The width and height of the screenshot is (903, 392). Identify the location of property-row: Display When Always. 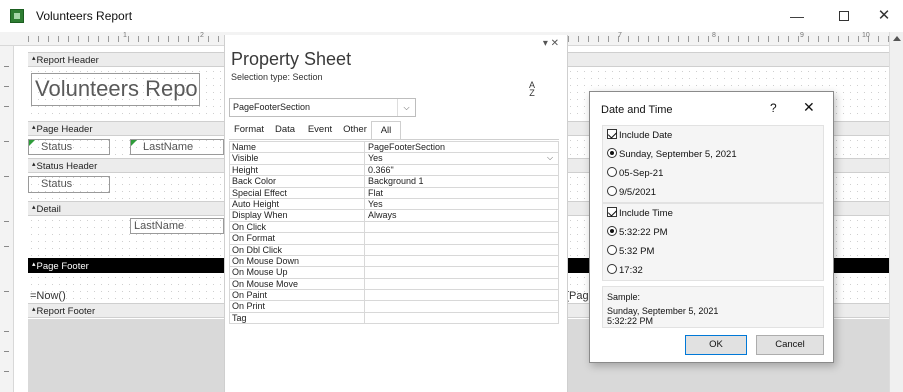
(394, 216).